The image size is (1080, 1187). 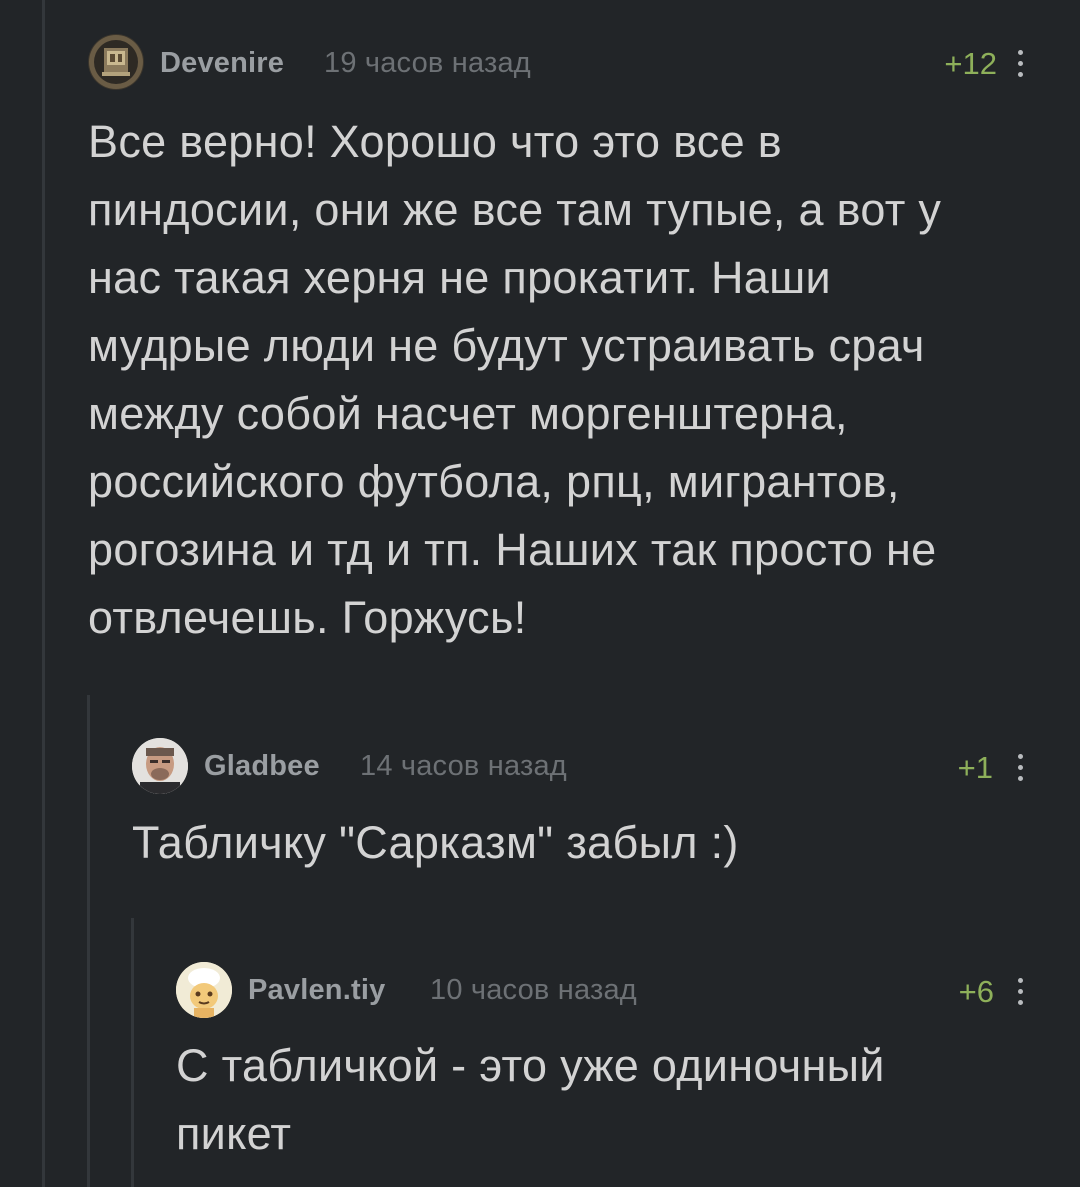 What do you see at coordinates (435, 141) in the screenshot?
I see `comment-text-line: Все верно! Хорошо что это все в` at bounding box center [435, 141].